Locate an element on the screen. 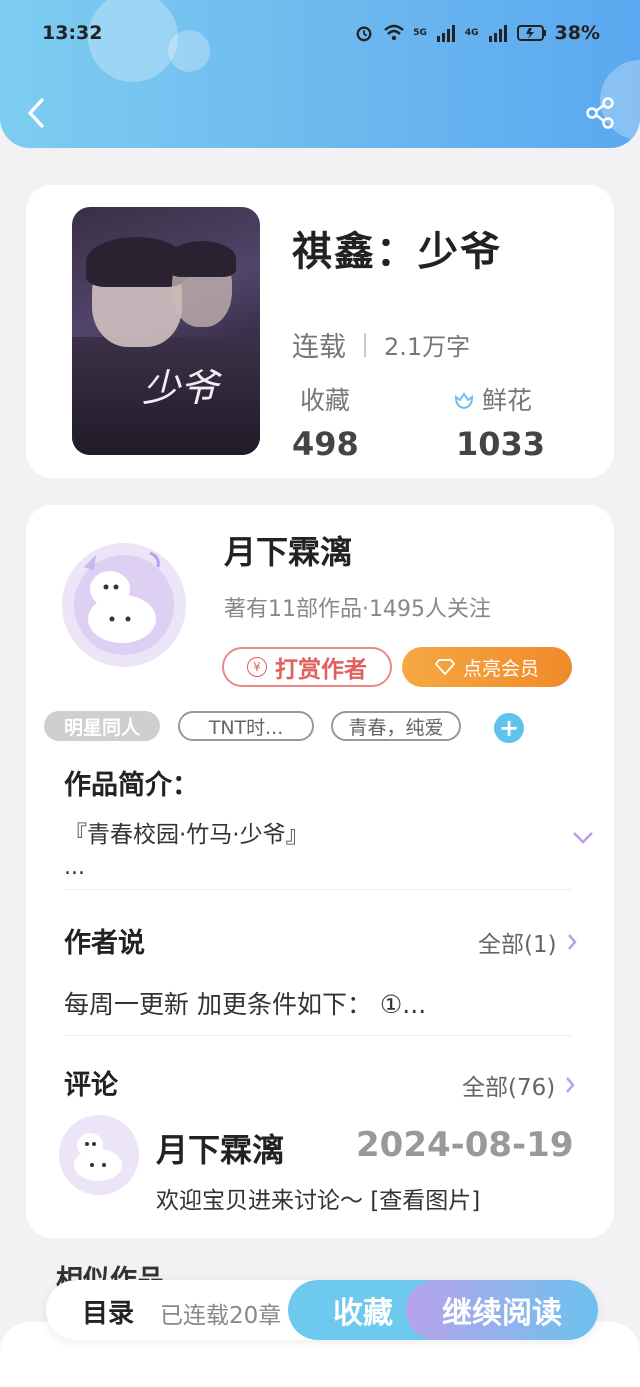  comment-text: 欢迎宝贝进来讨论～ [查看图片] is located at coordinates (318, 1198).